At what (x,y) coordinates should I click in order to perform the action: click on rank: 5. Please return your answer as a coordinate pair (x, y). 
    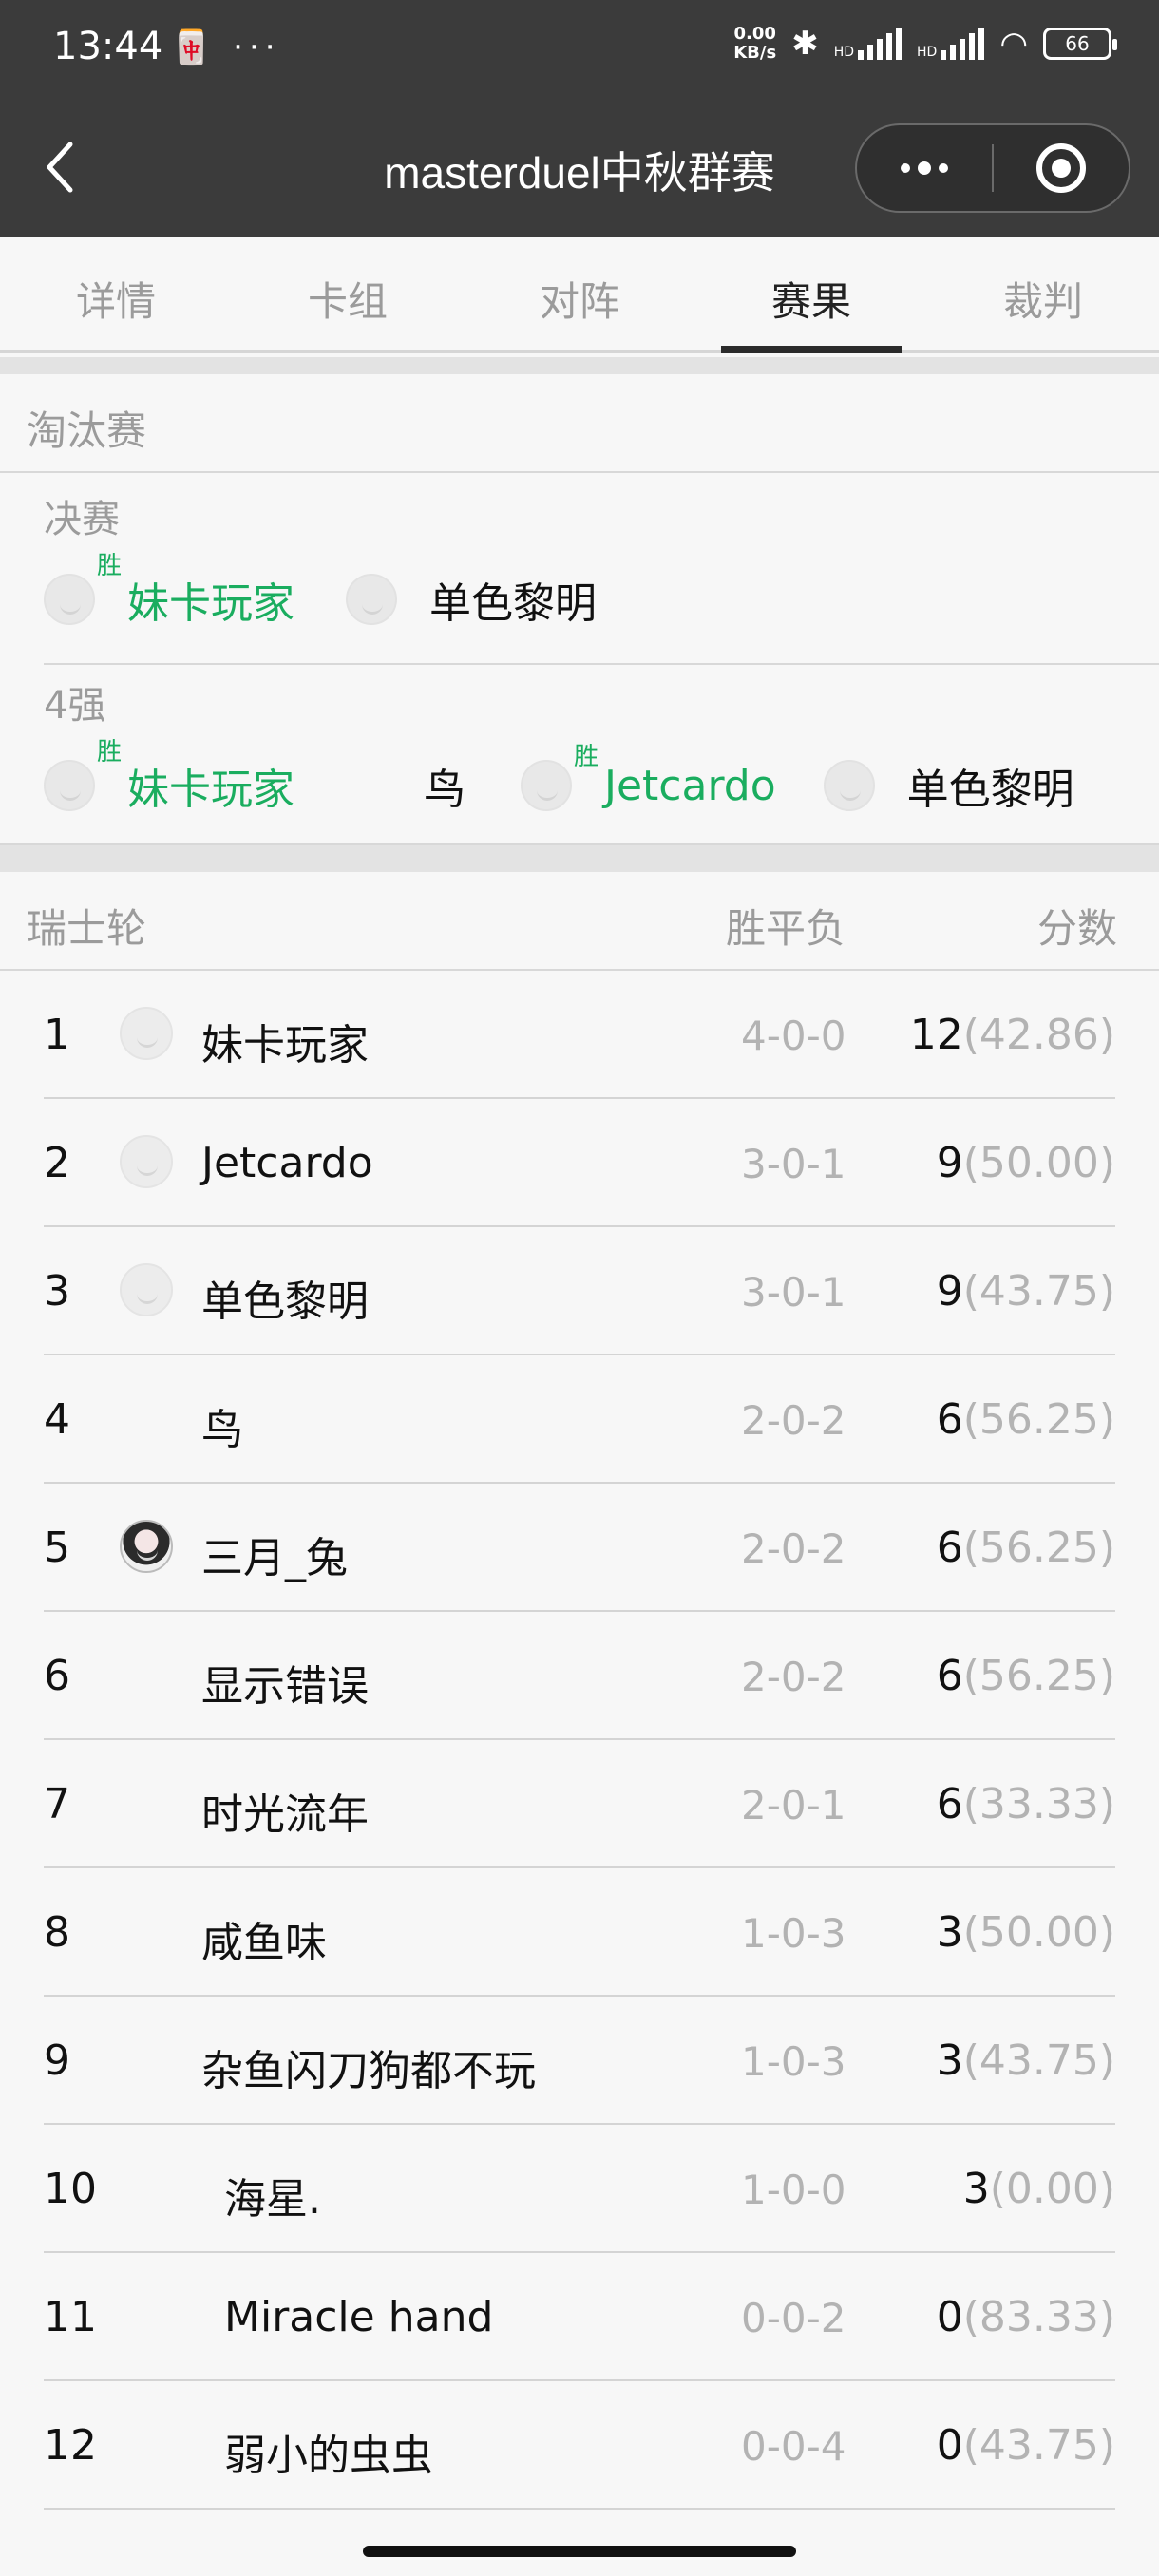
    Looking at the image, I should click on (57, 1548).